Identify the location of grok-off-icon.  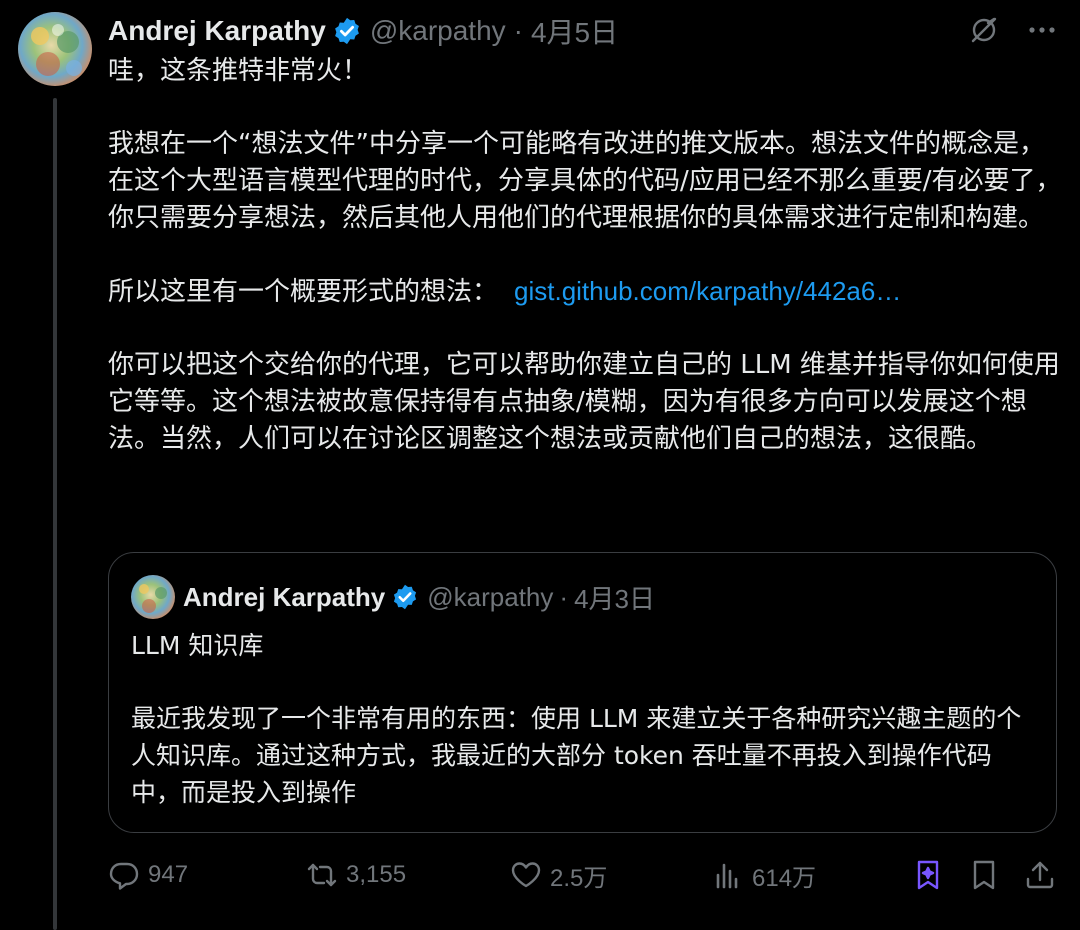
(984, 30).